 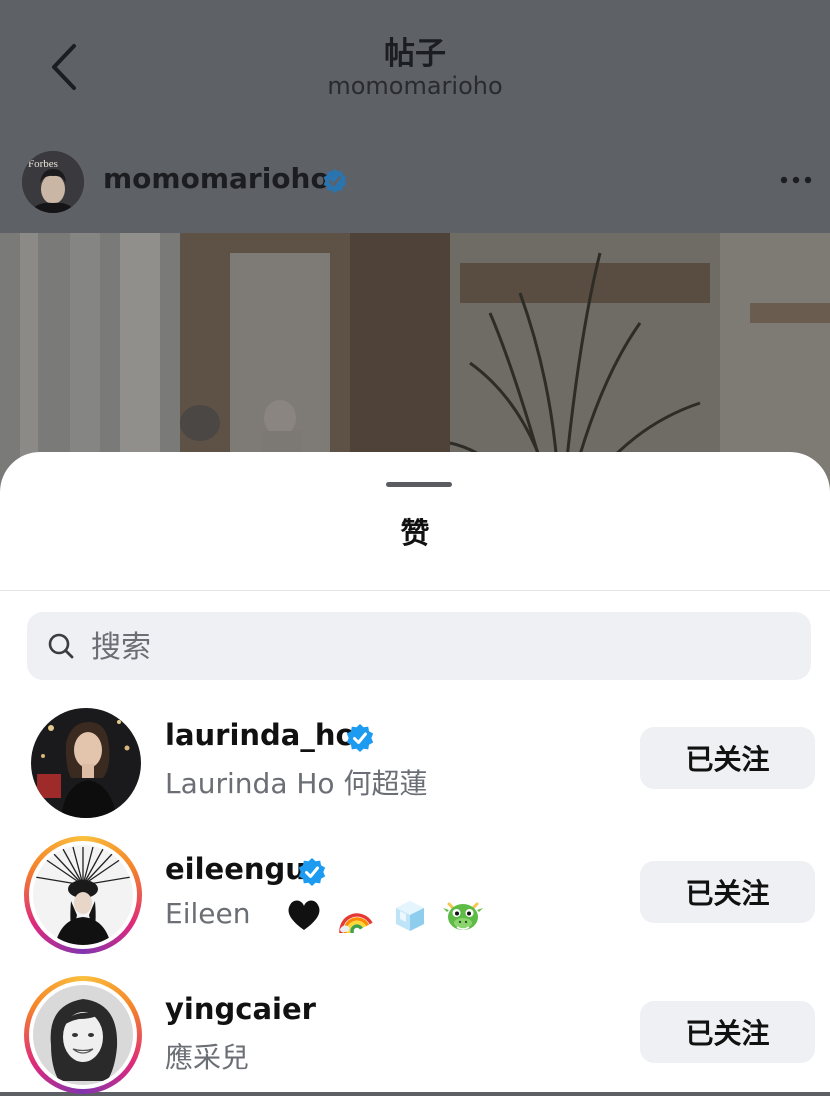 What do you see at coordinates (327, 915) in the screenshot?
I see `full-name: Eileen` at bounding box center [327, 915].